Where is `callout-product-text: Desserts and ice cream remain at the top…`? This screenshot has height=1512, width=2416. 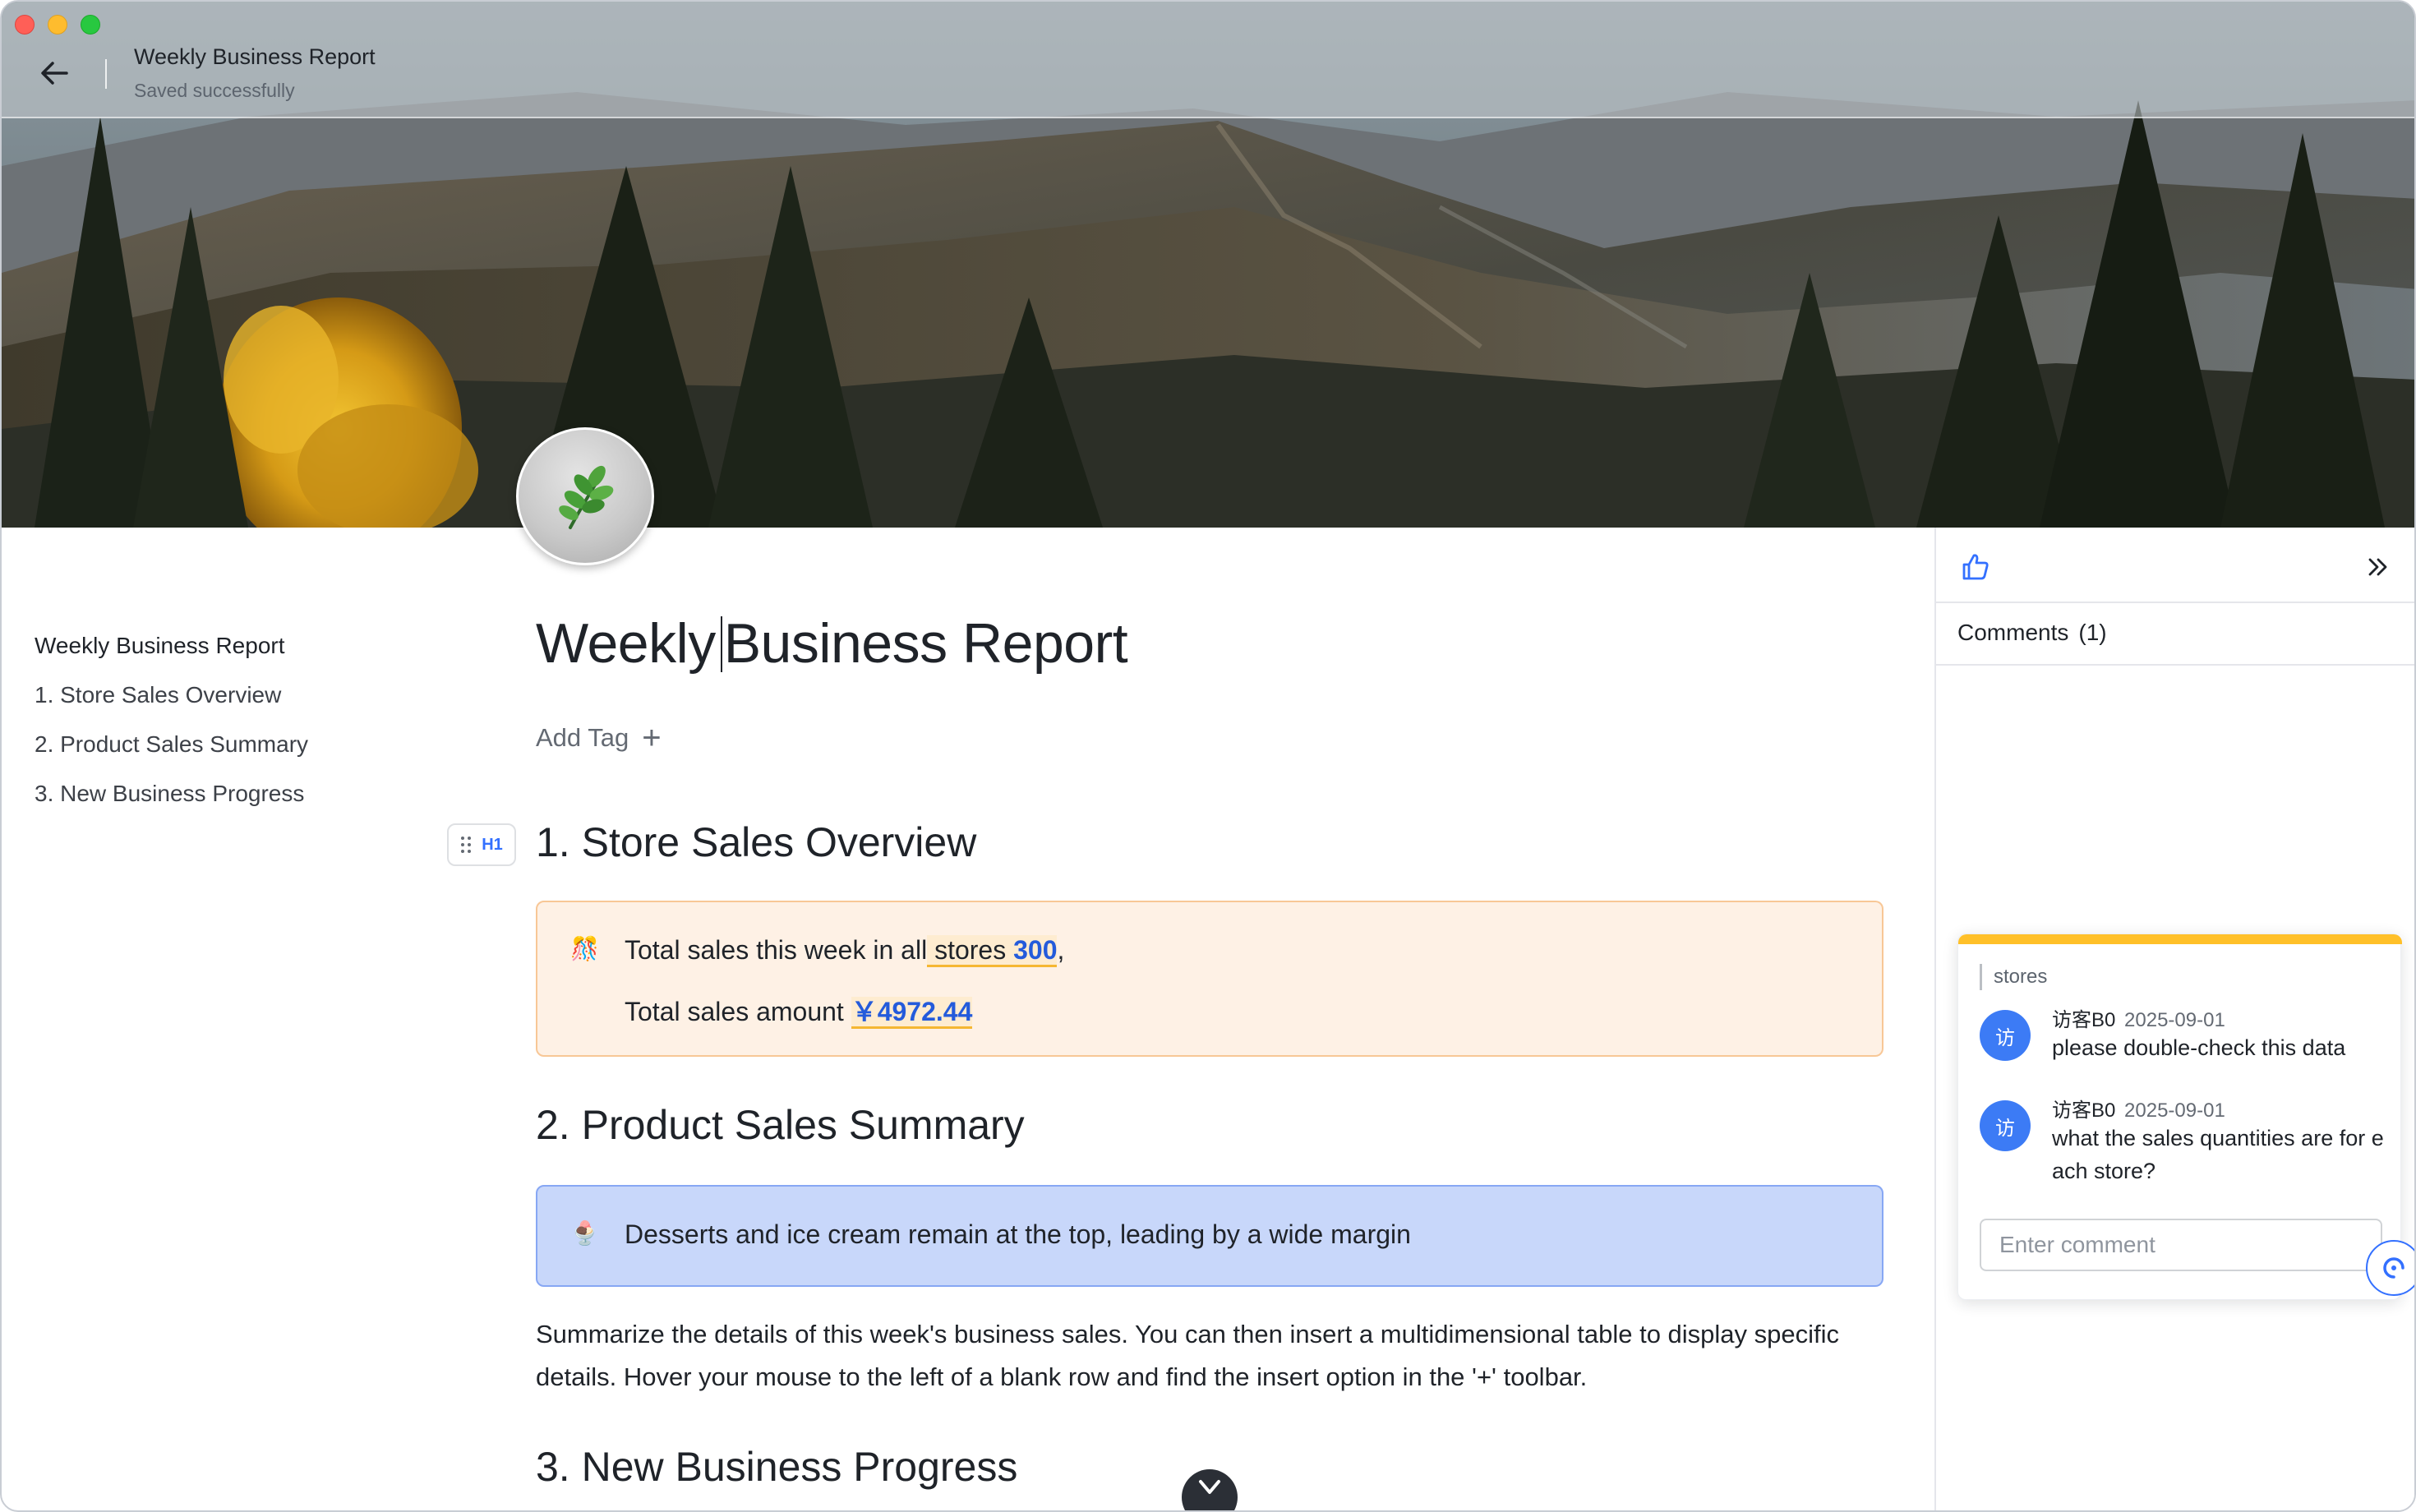 callout-product-text: Desserts and ice cream remain at the top… is located at coordinates (1018, 1234).